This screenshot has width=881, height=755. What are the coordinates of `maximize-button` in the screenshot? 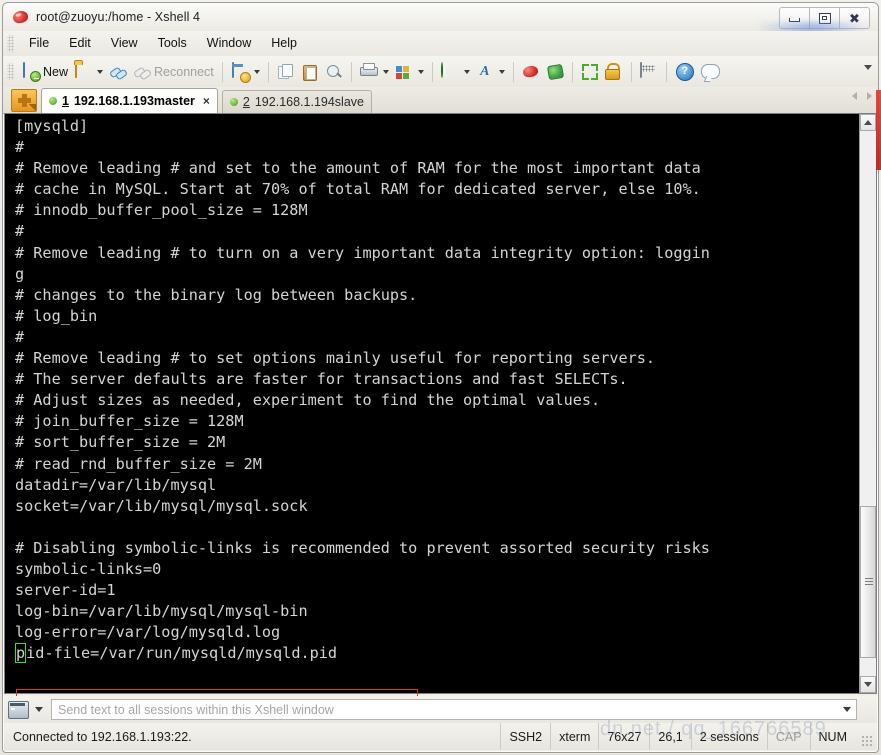 It's located at (824, 18).